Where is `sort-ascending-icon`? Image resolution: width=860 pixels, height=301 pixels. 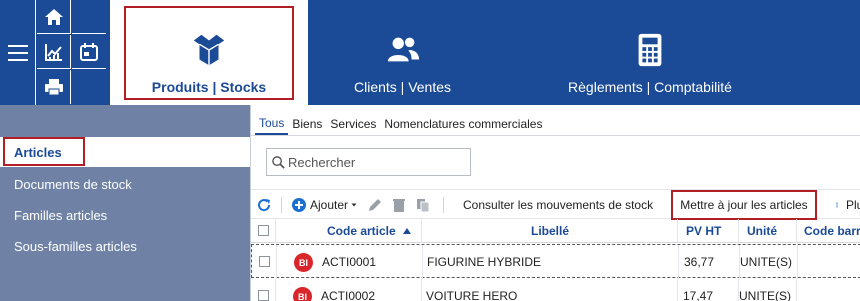
sort-ascending-icon is located at coordinates (406, 231).